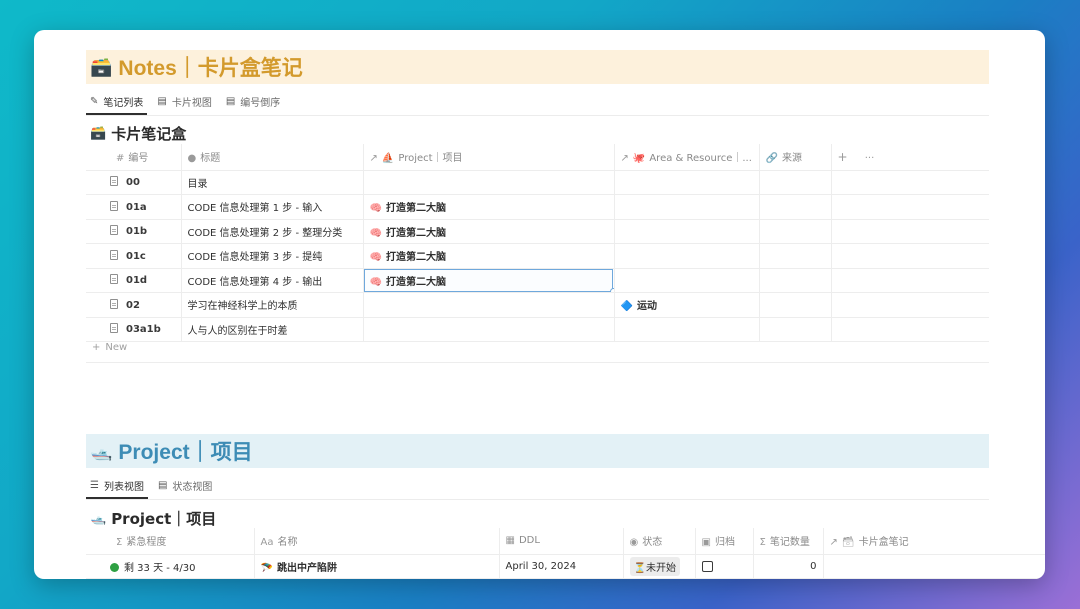  I want to click on plus-icon: +, so click(96, 347).